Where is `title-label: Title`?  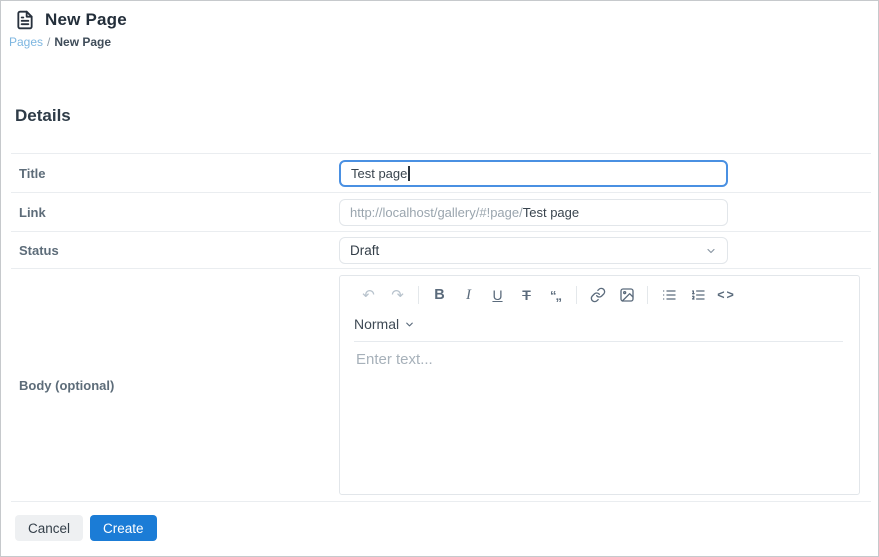 title-label: Title is located at coordinates (32, 173).